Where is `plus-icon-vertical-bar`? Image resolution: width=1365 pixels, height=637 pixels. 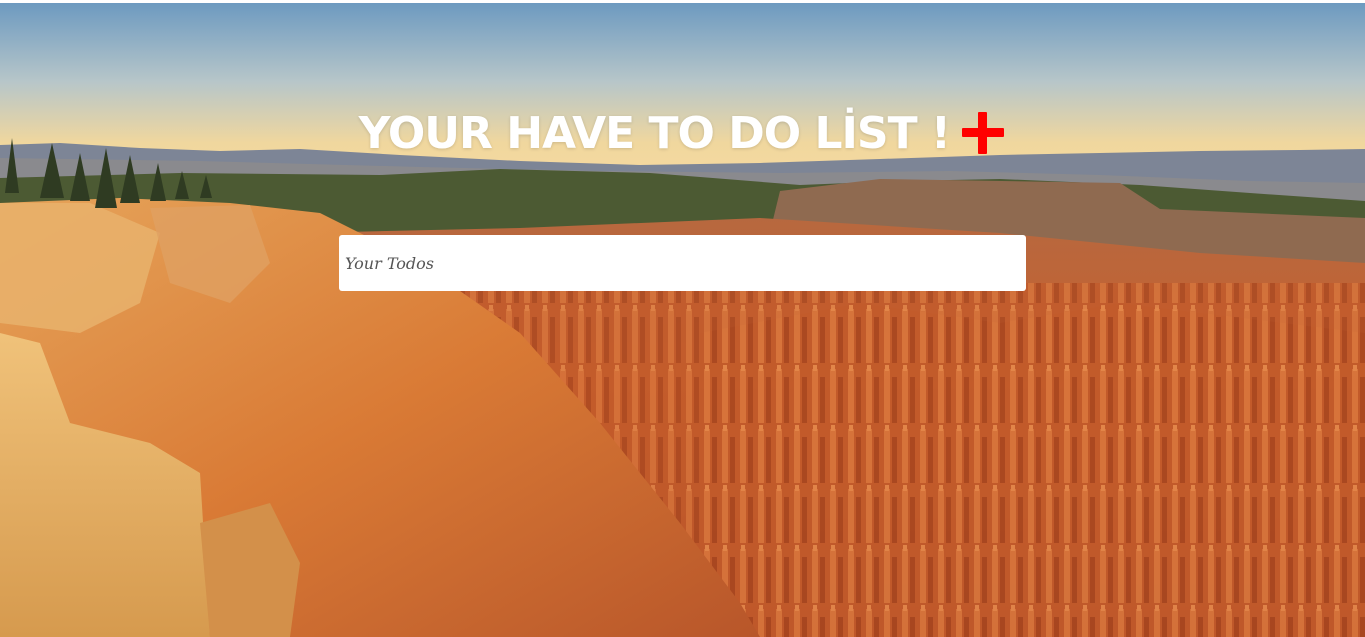
plus-icon-vertical-bar is located at coordinates (983, 133).